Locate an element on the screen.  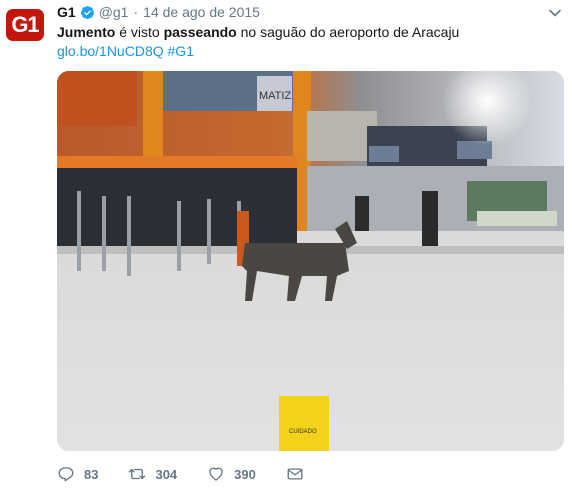
text-part-3: no saguão do aeroporto de Aracaju is located at coordinates (348, 32).